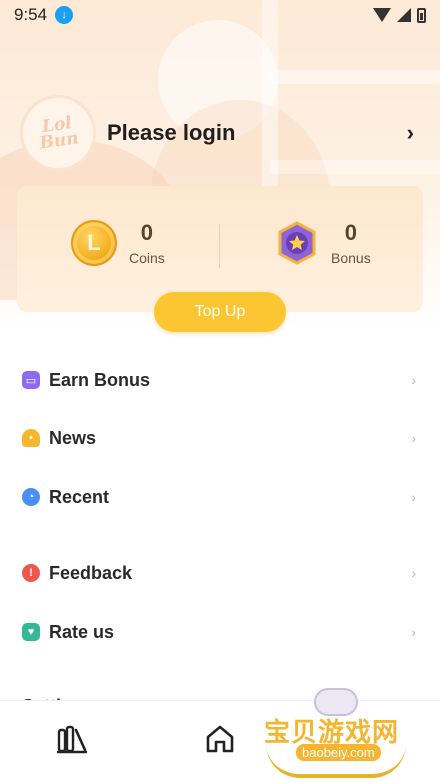  Describe the element at coordinates (64, 15) in the screenshot. I see `download-icon: ↓` at that location.